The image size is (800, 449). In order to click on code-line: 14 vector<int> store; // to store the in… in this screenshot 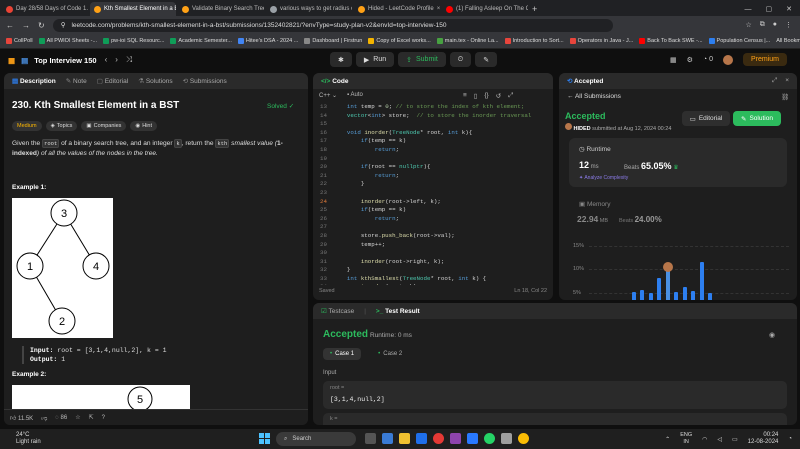, I will do `click(433, 116)`.